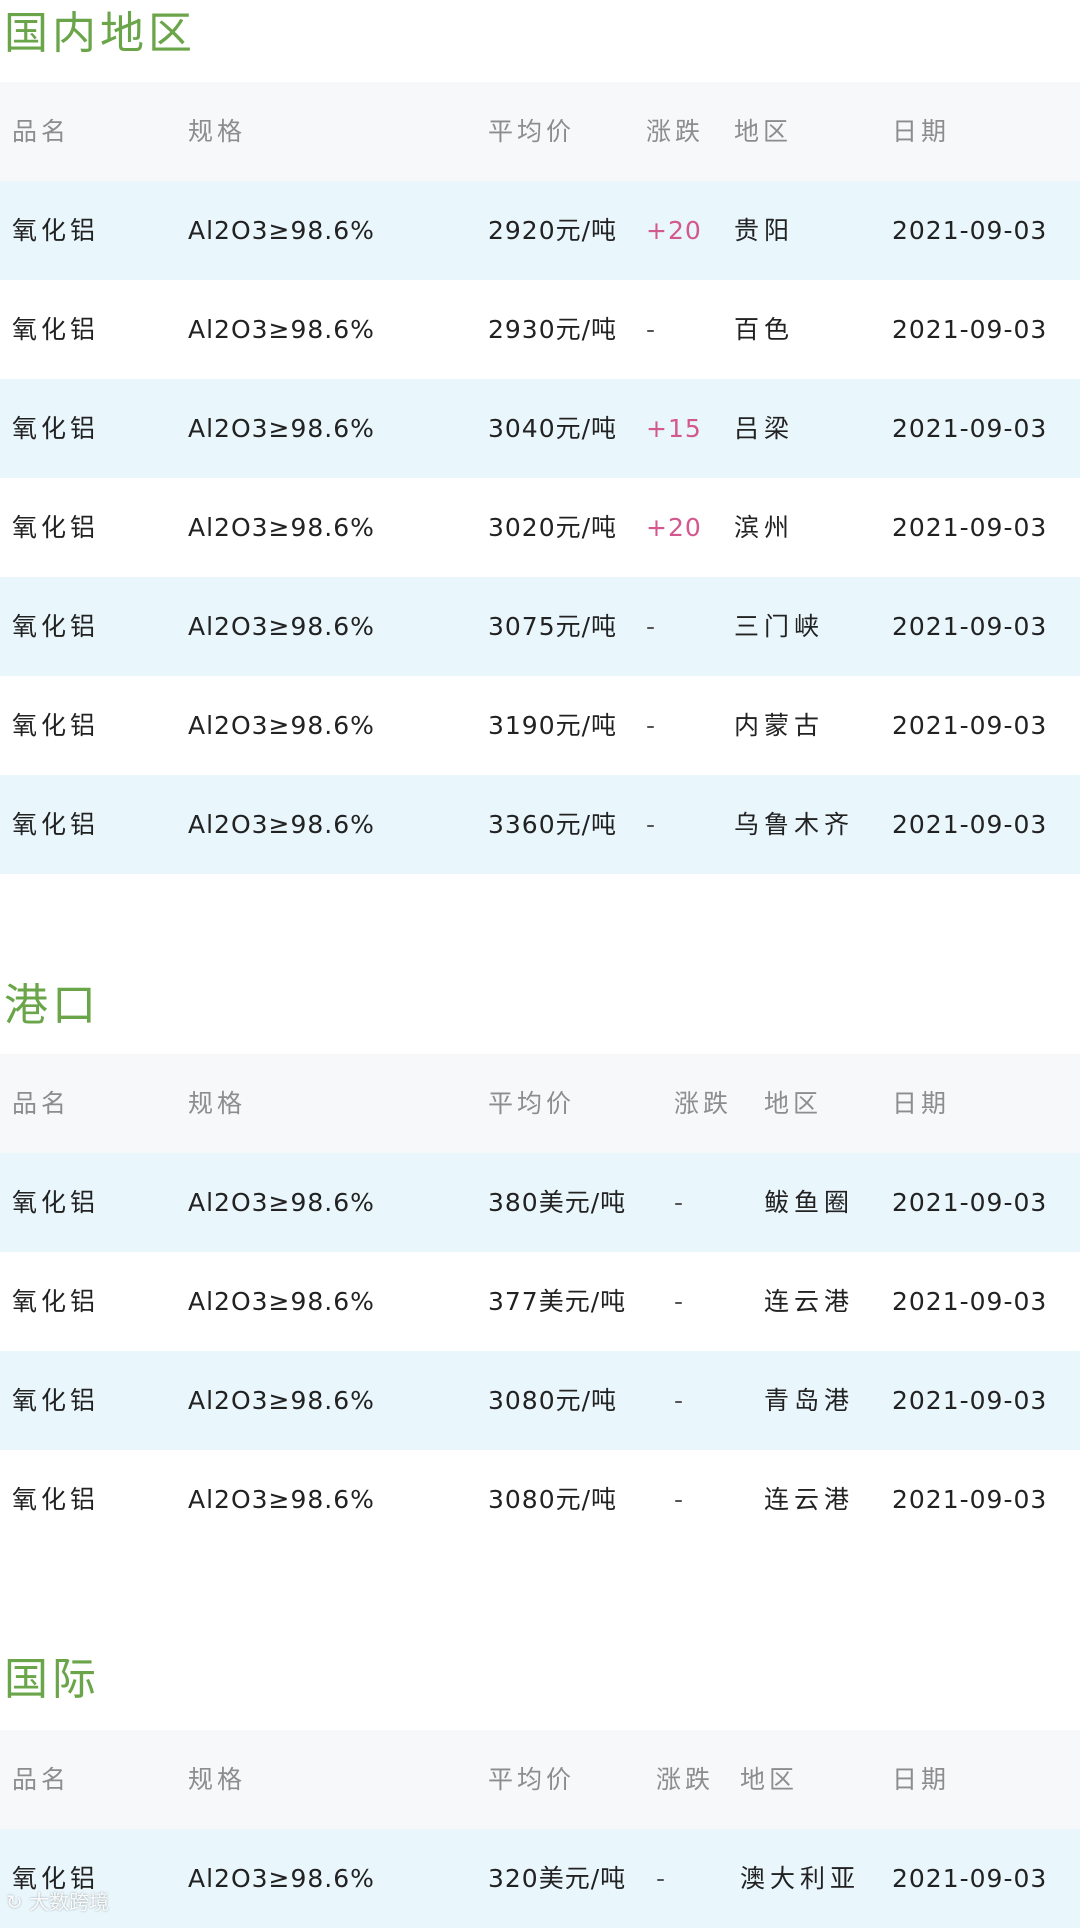  Describe the element at coordinates (557, 1878) in the screenshot. I see `price-cell: 320美元/吨` at that location.